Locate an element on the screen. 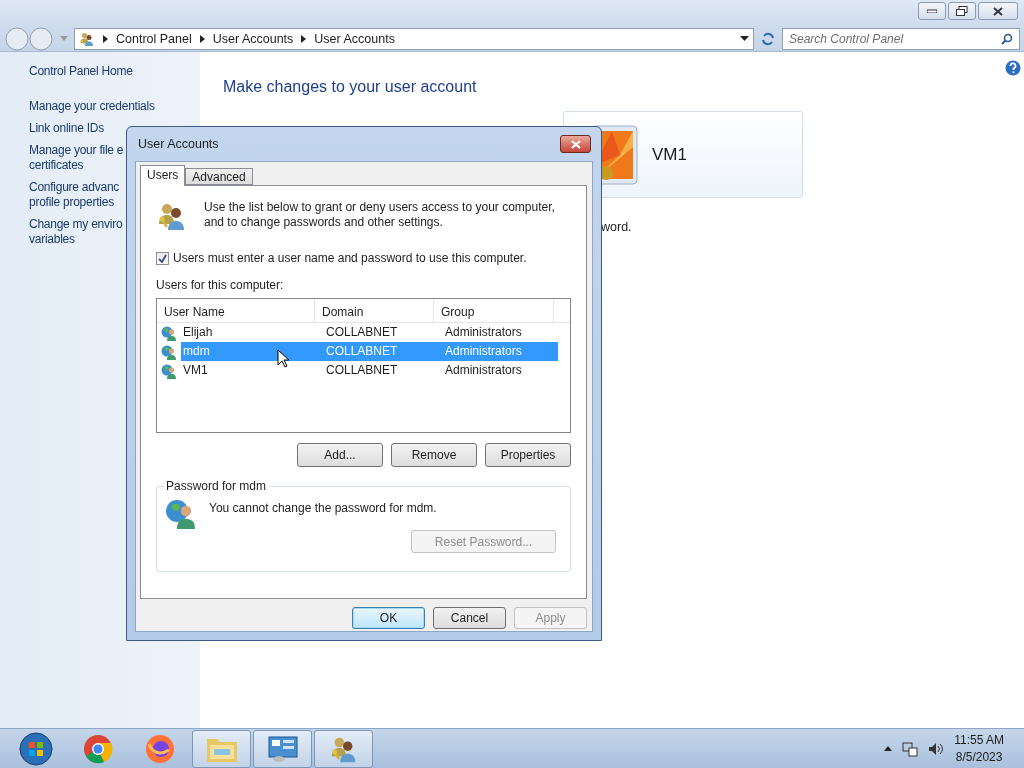  column-header: Domain is located at coordinates (374, 310).